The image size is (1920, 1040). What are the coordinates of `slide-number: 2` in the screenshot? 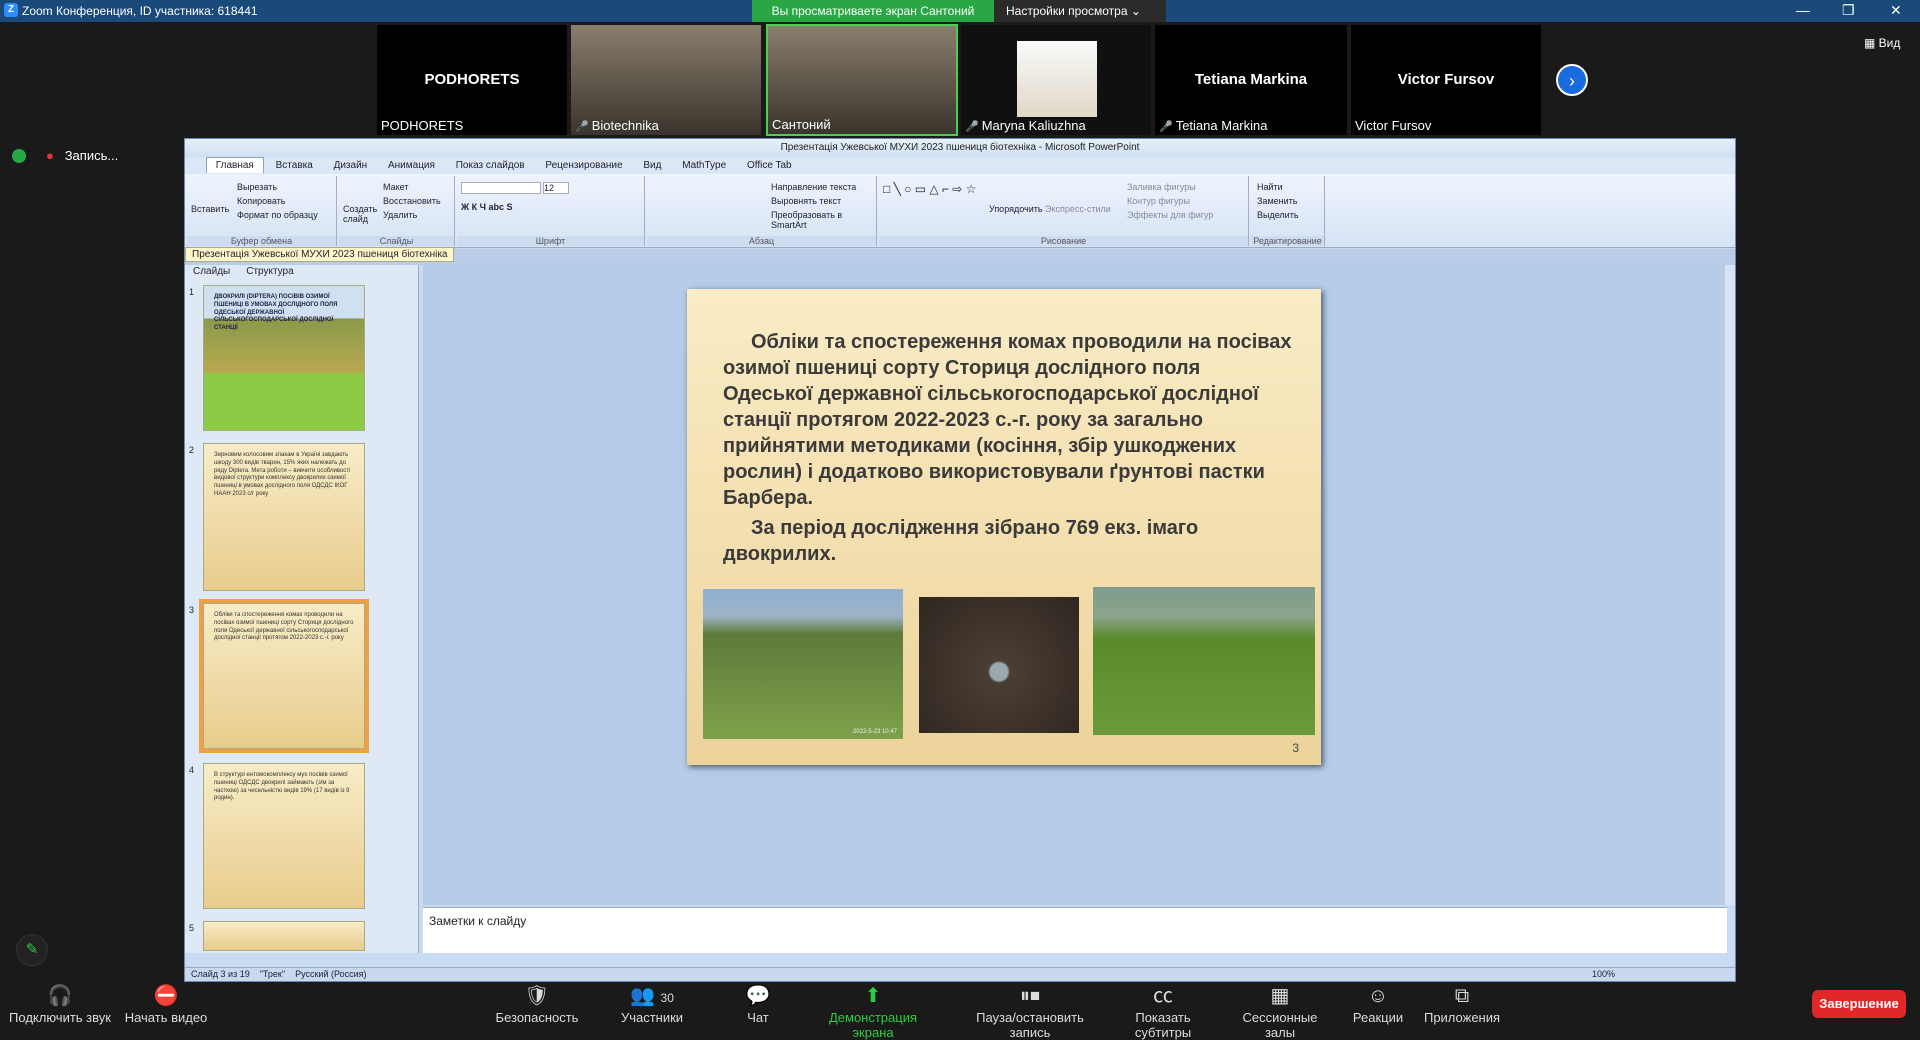 It's located at (192, 450).